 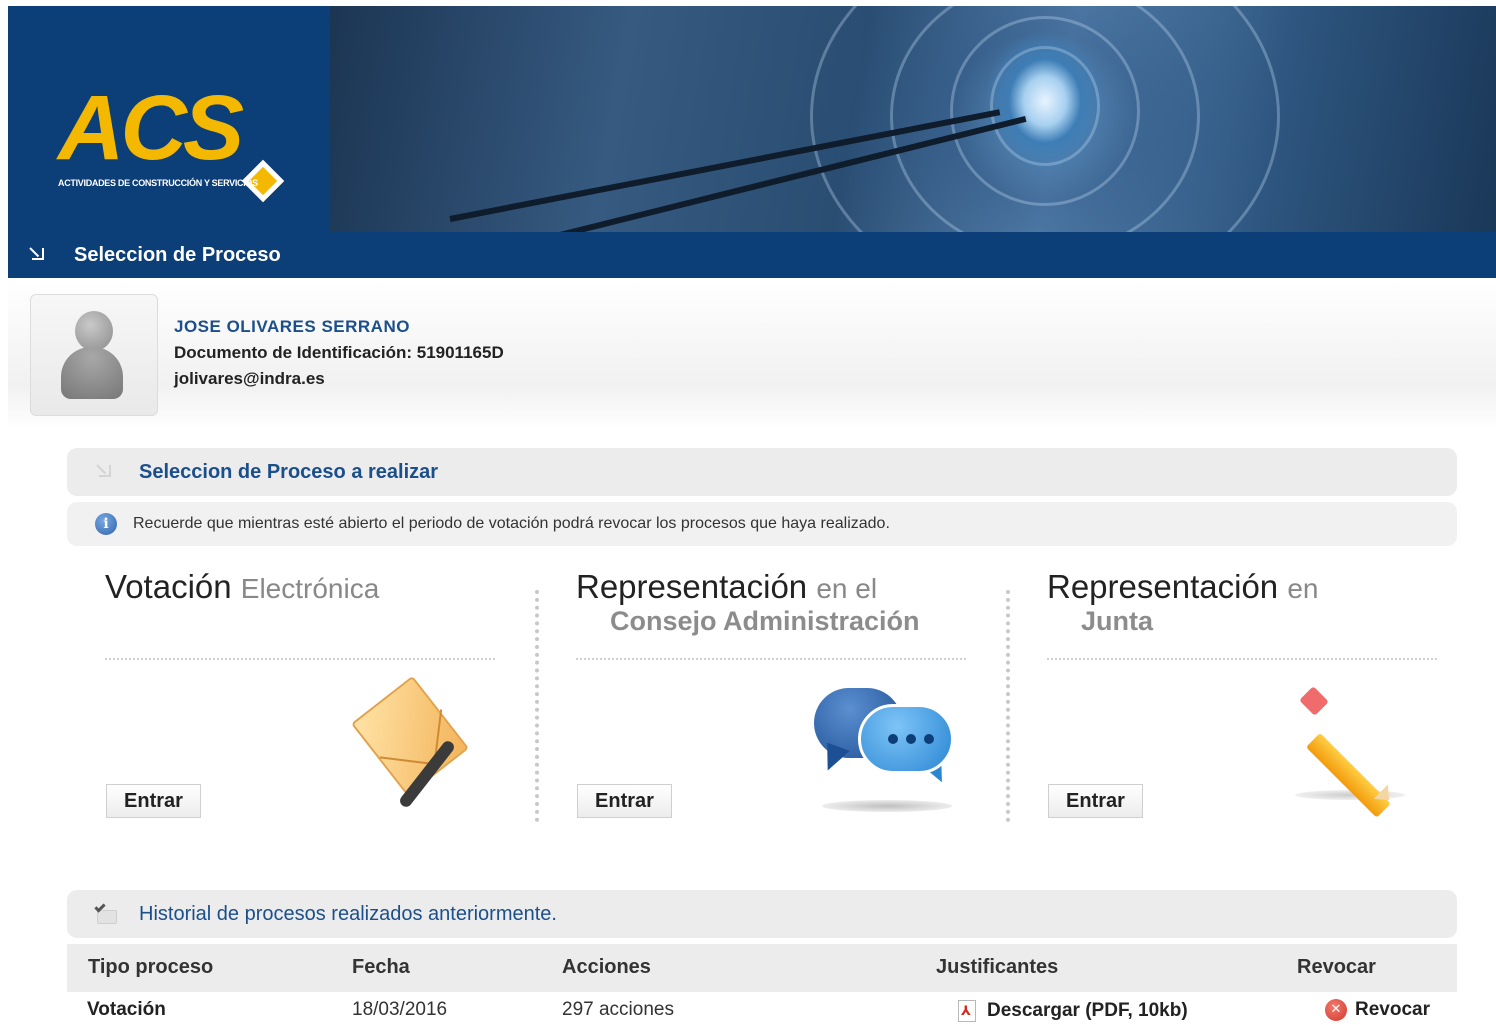 What do you see at coordinates (177, 254) in the screenshot?
I see `page-title: Seleccion de Proceso` at bounding box center [177, 254].